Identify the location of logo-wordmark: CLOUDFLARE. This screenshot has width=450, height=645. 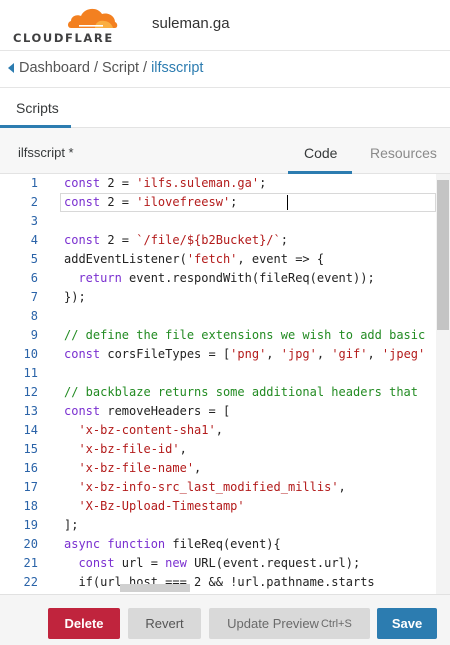
(63, 38).